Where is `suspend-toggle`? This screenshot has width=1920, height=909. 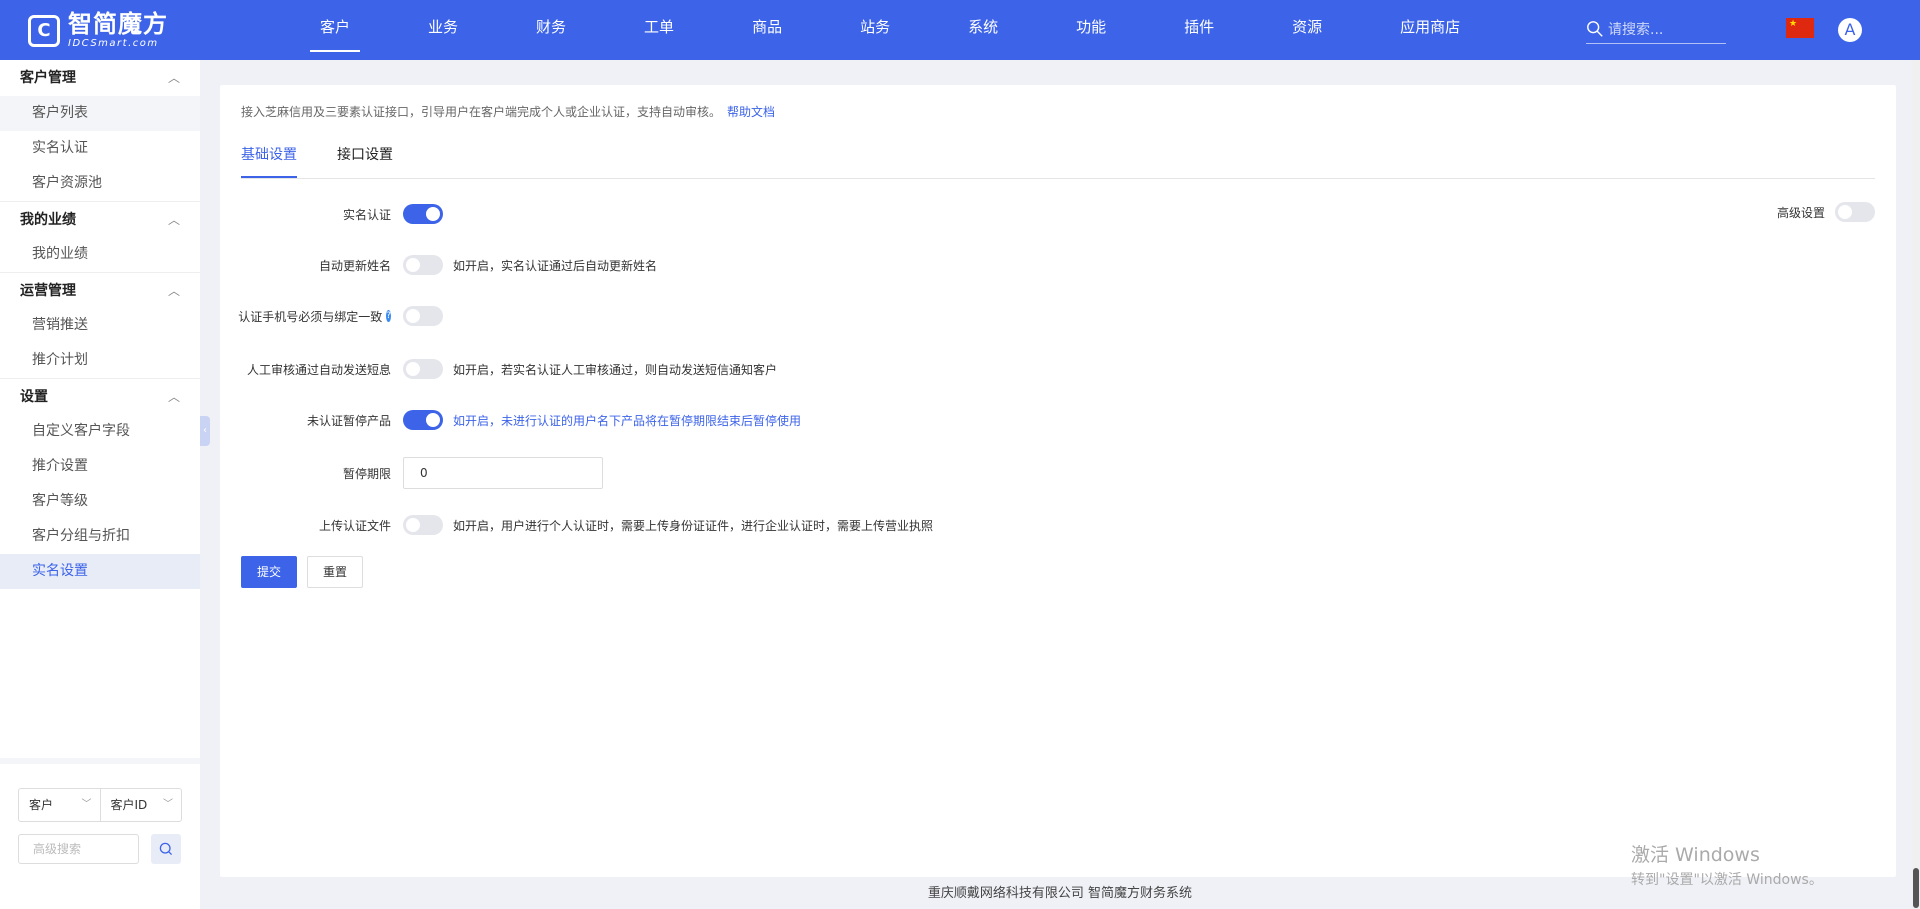
suspend-toggle is located at coordinates (423, 420).